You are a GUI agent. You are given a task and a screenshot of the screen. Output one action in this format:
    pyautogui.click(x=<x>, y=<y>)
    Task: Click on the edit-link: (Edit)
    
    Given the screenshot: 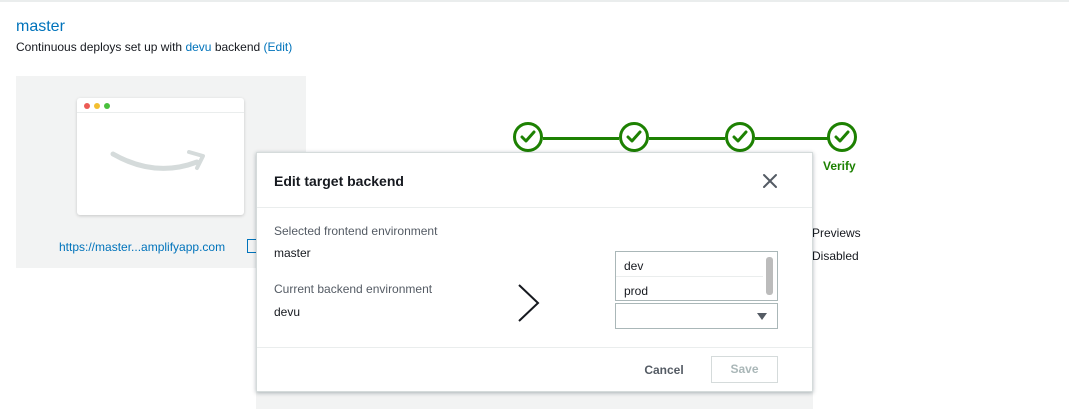 What is the action you would take?
    pyautogui.click(x=278, y=47)
    